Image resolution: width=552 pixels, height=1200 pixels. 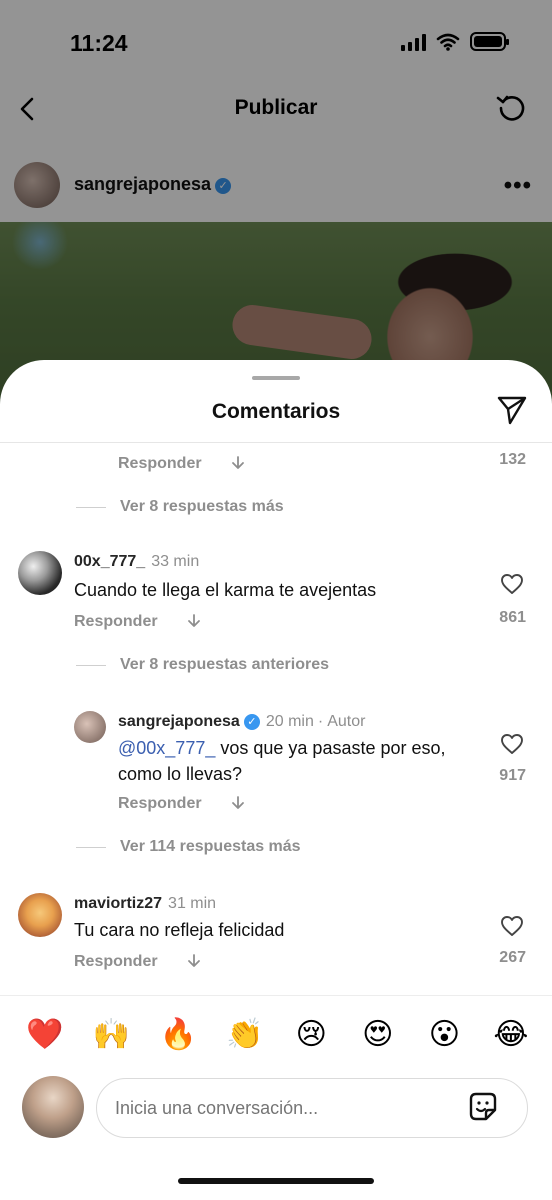 What do you see at coordinates (210, 847) in the screenshot?
I see `view-more-replies-button: Ver 114 respuestas más` at bounding box center [210, 847].